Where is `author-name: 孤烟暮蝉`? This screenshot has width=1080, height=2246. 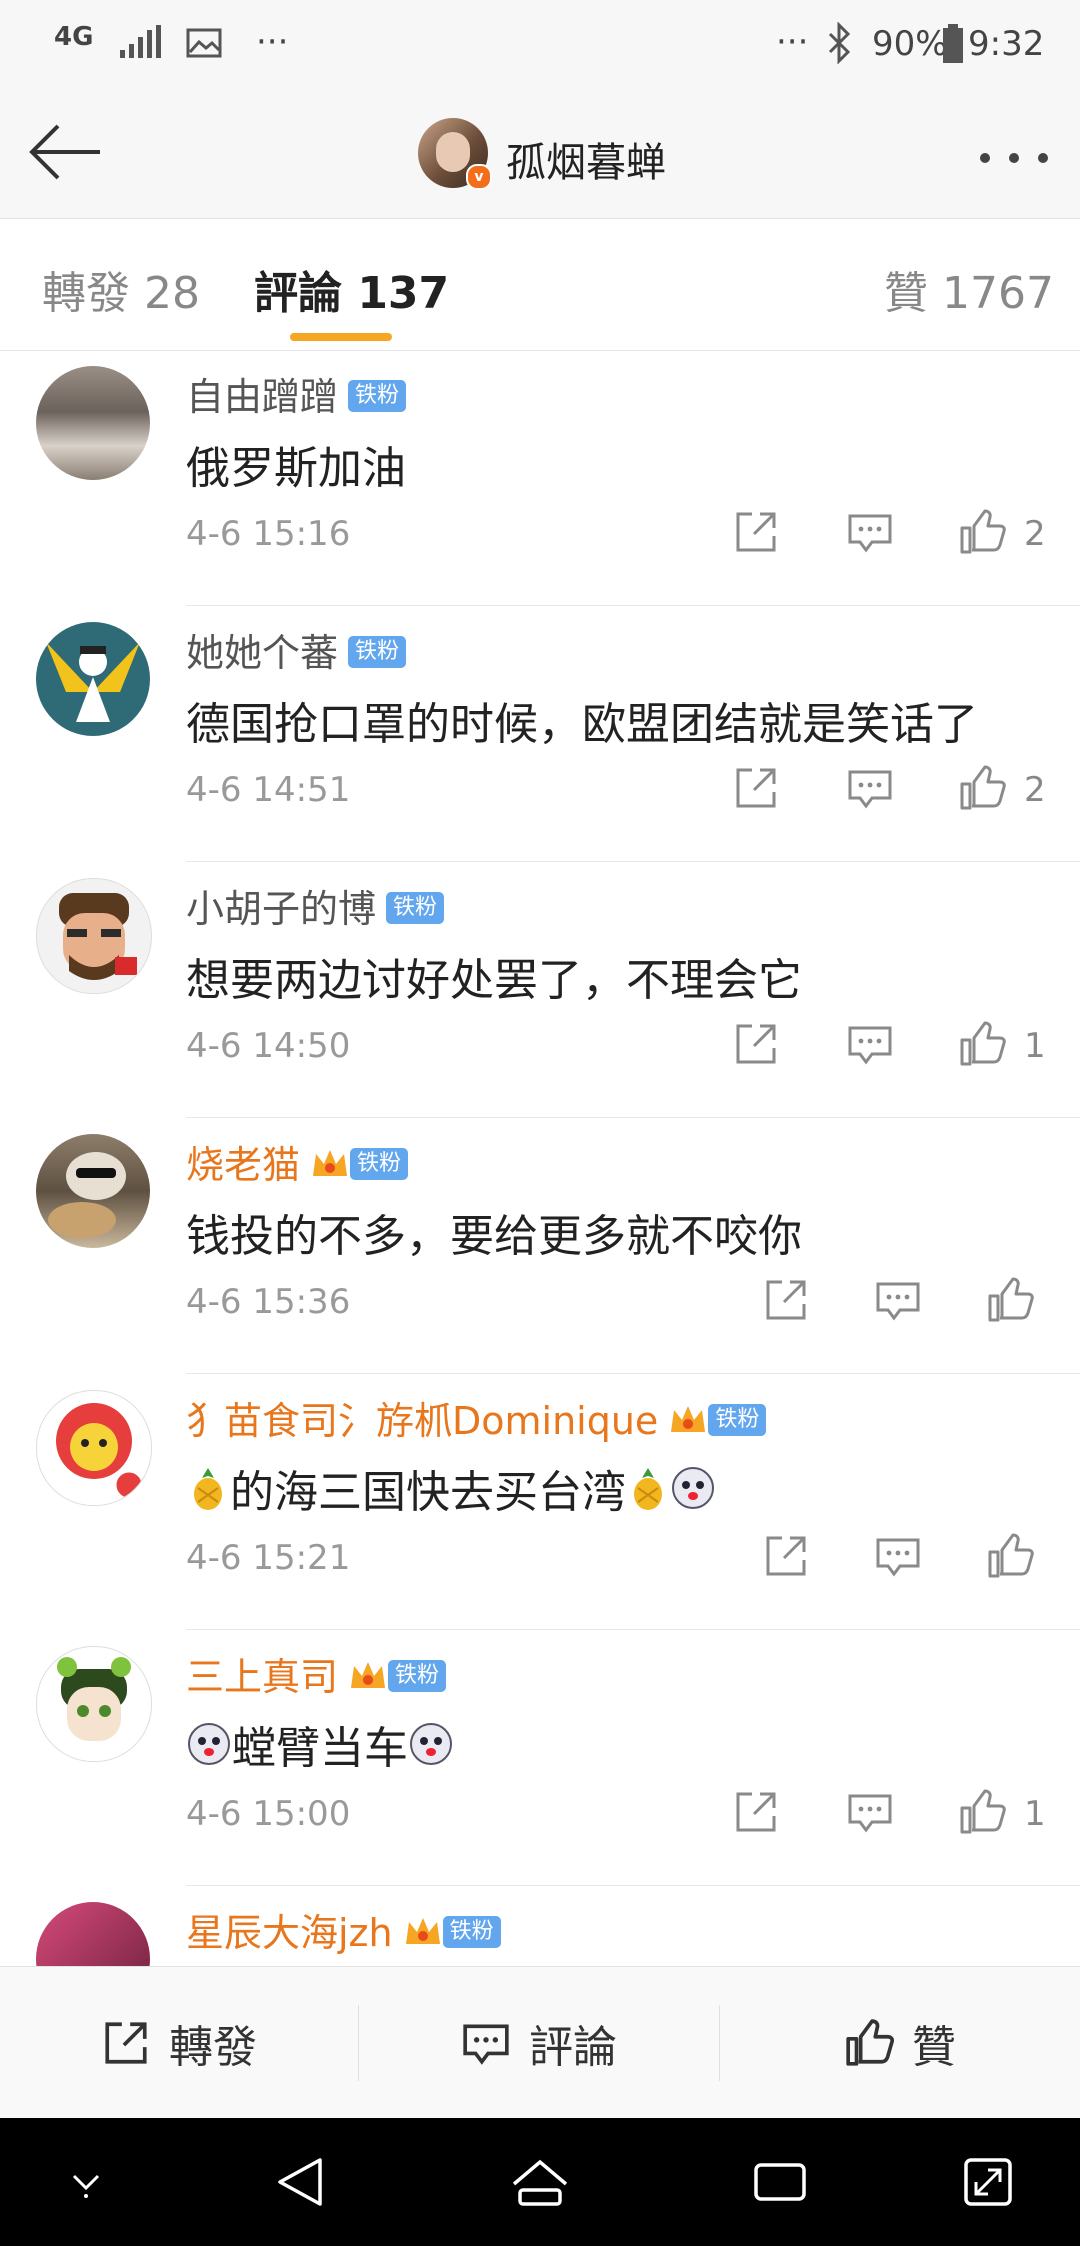 author-name: 孤烟暮蝉 is located at coordinates (586, 159).